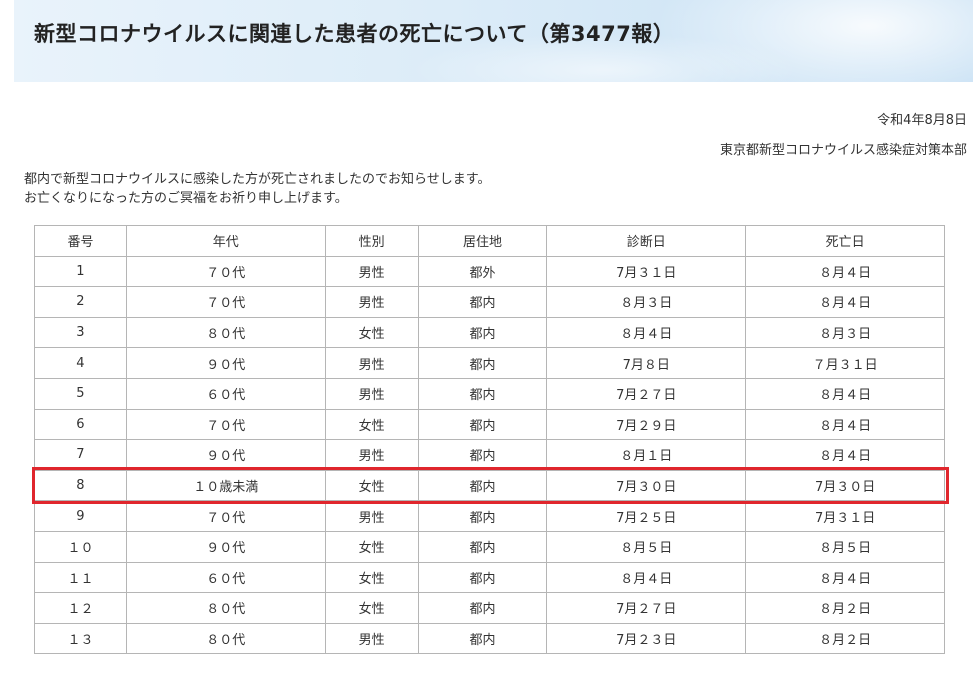 The height and width of the screenshot is (676, 973). I want to click on cell-age: １０歳未満, so click(225, 485).